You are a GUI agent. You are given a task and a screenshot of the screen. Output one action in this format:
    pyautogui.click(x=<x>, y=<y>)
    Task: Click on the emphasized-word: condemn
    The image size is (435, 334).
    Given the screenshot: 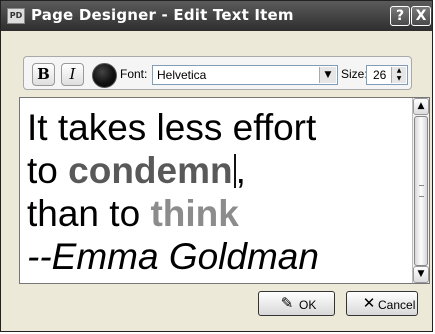 What is the action you would take?
    pyautogui.click(x=150, y=170)
    